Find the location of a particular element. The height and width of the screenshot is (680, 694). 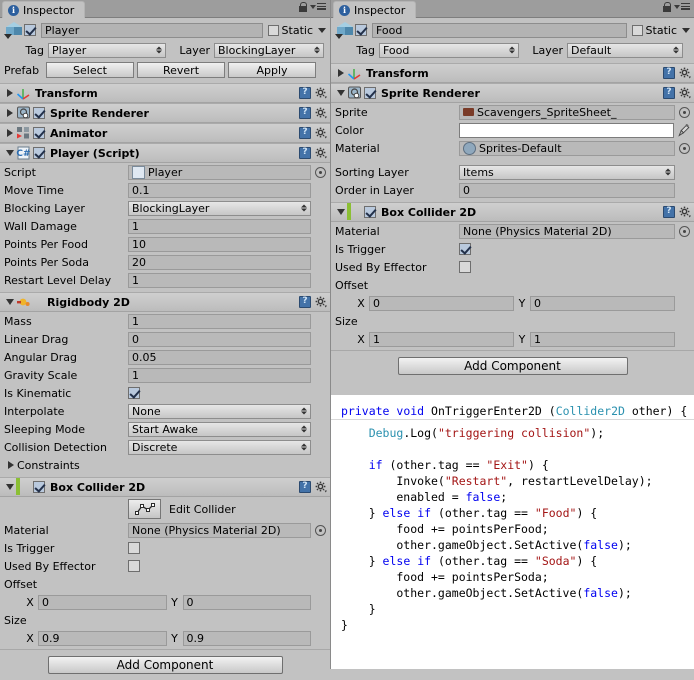

size-x-input: 0.9 is located at coordinates (102, 638).